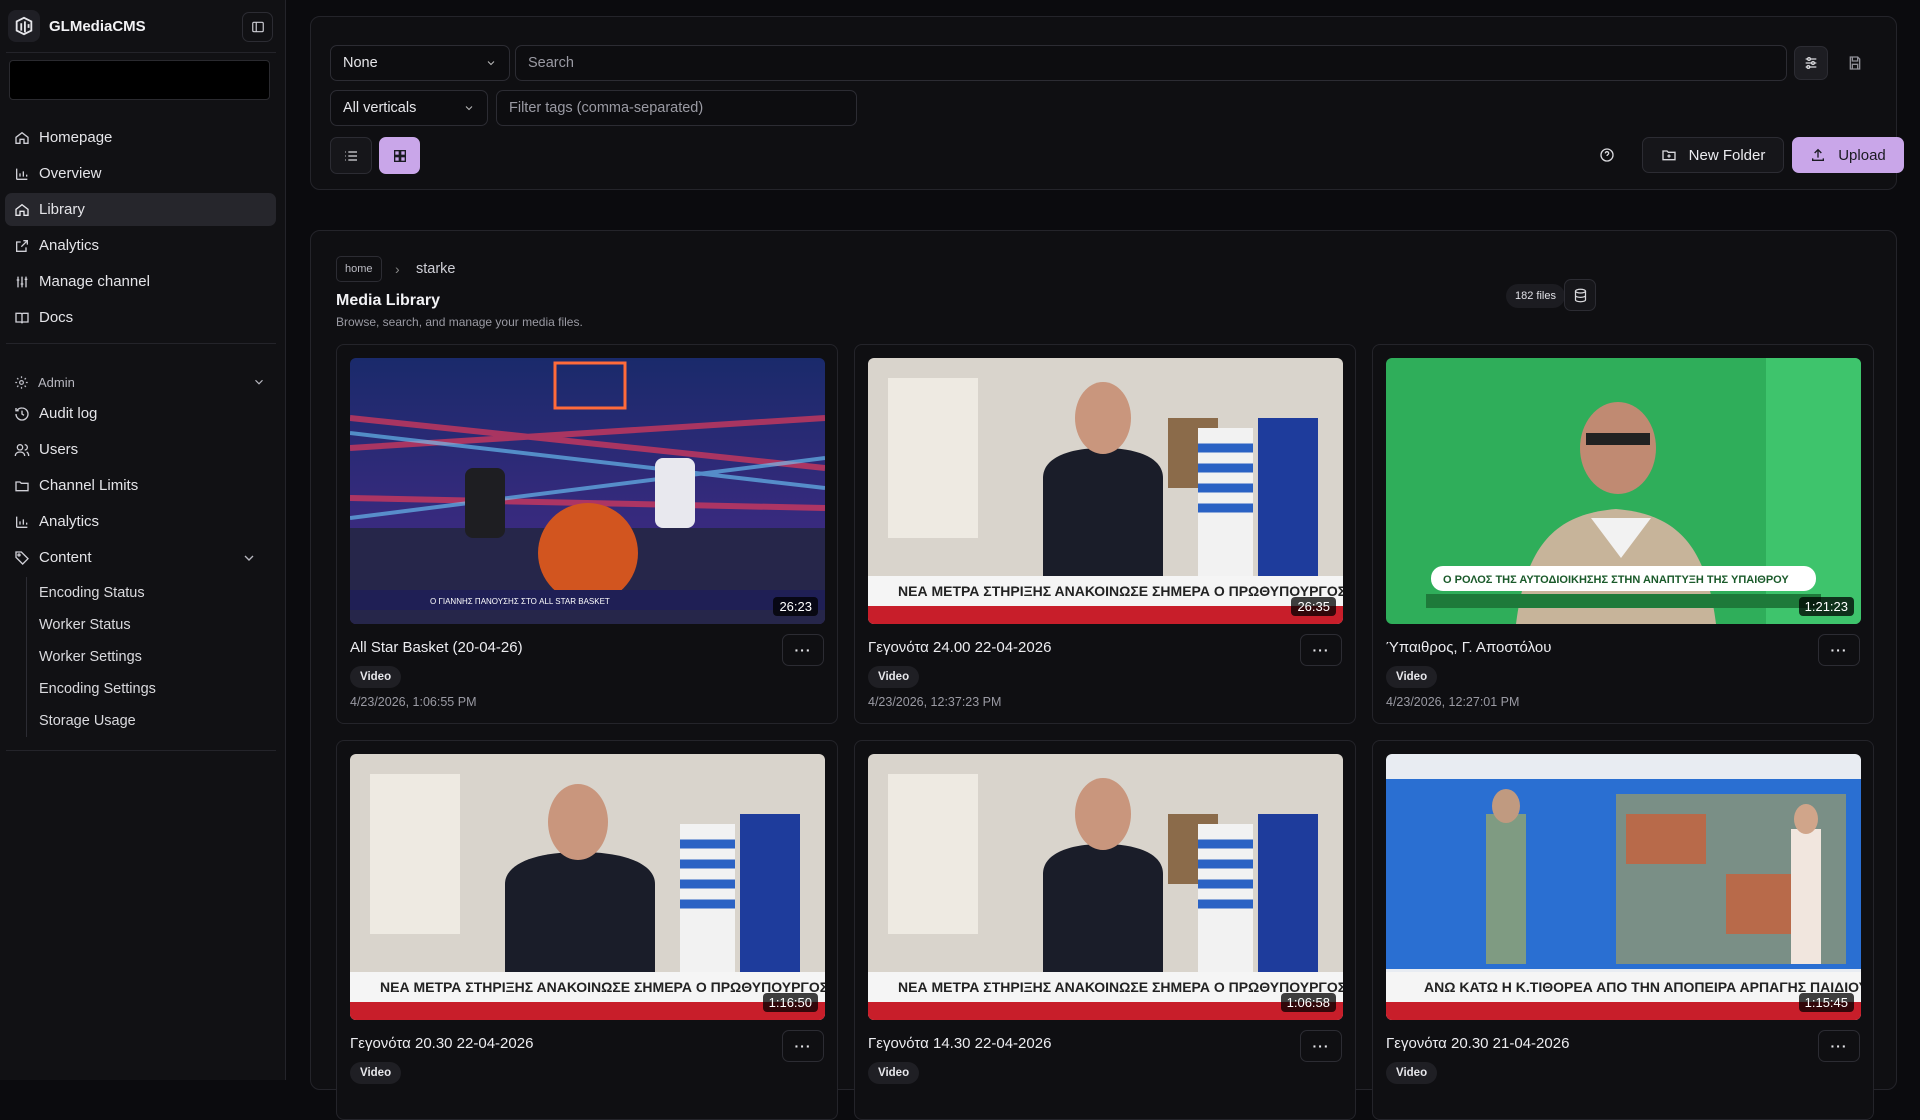 This screenshot has width=1920, height=1120. What do you see at coordinates (1313, 606) in the screenshot?
I see `duration-badge: 26:35` at bounding box center [1313, 606].